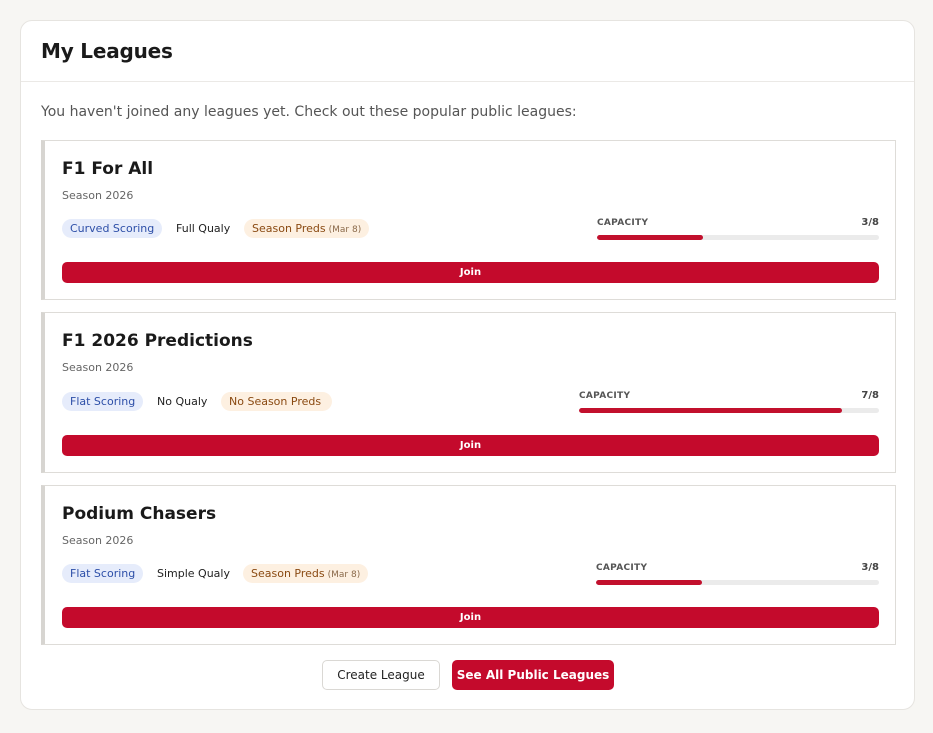 This screenshot has width=933, height=733. What do you see at coordinates (108, 169) in the screenshot?
I see `league-name: F1 For All` at bounding box center [108, 169].